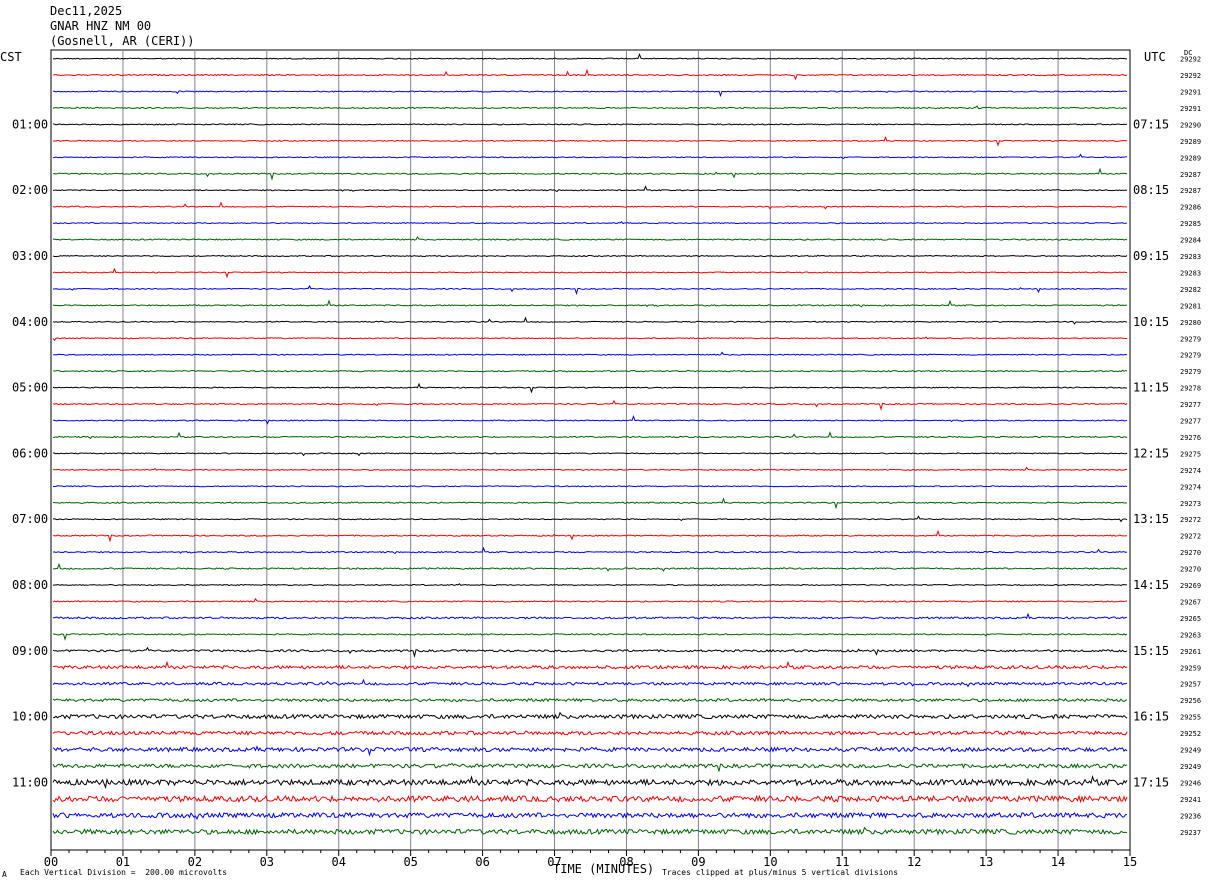  I want to click on x-tick-label: 03, so click(267, 862).